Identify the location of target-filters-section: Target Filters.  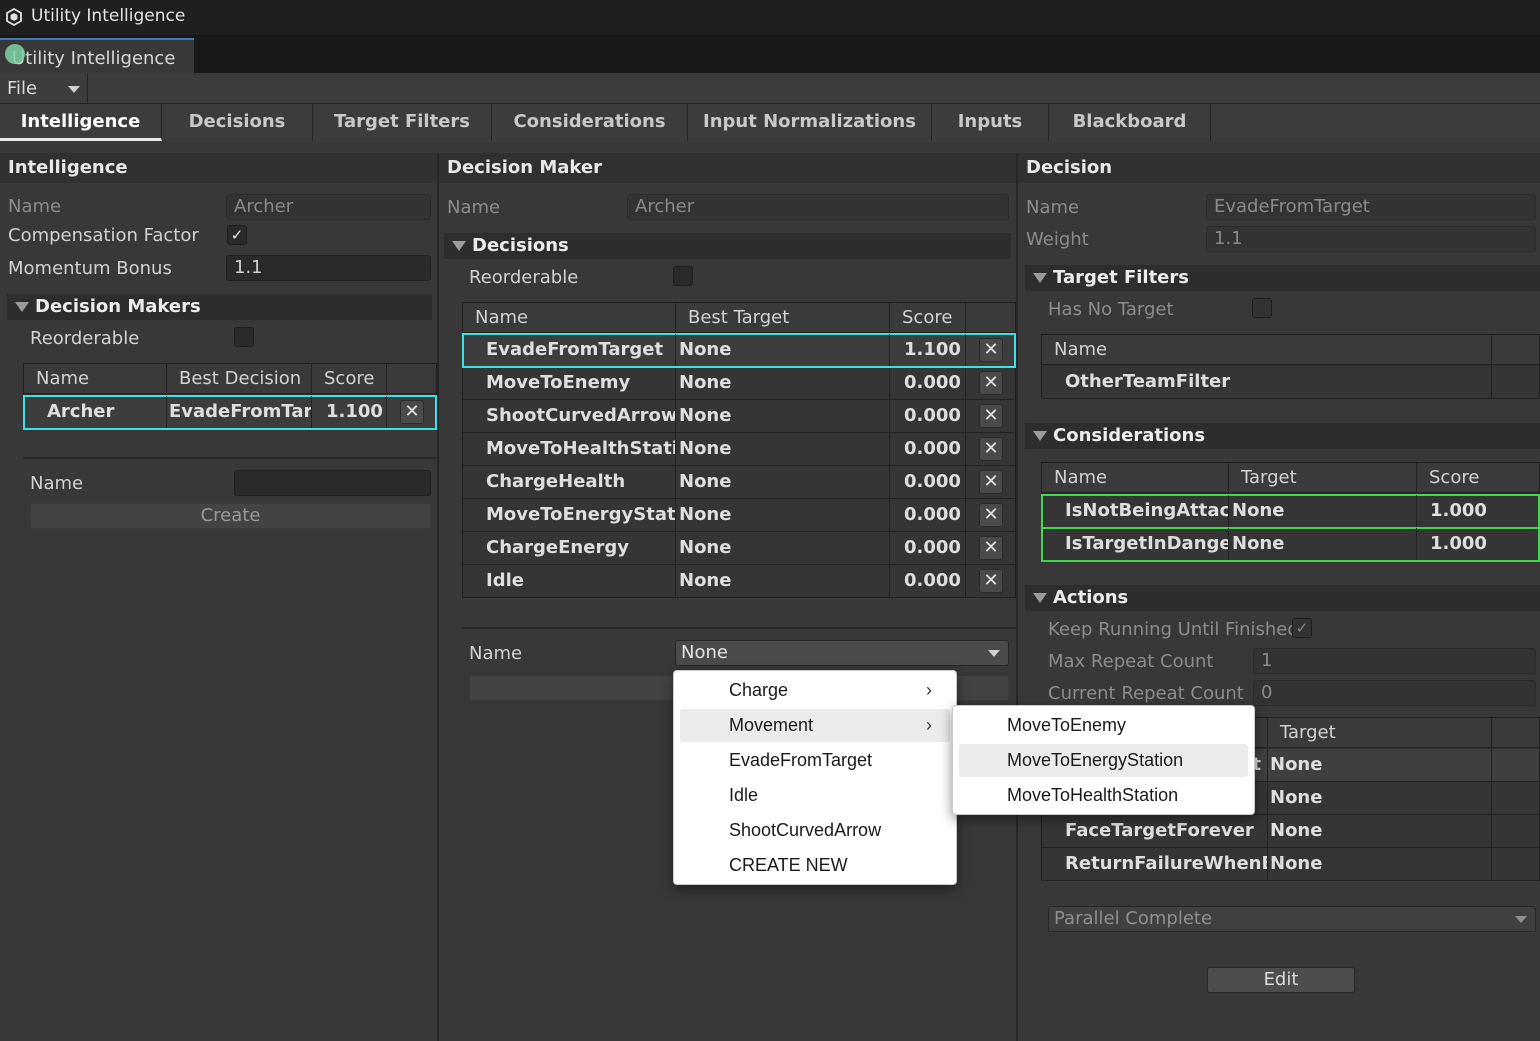
(1282, 278).